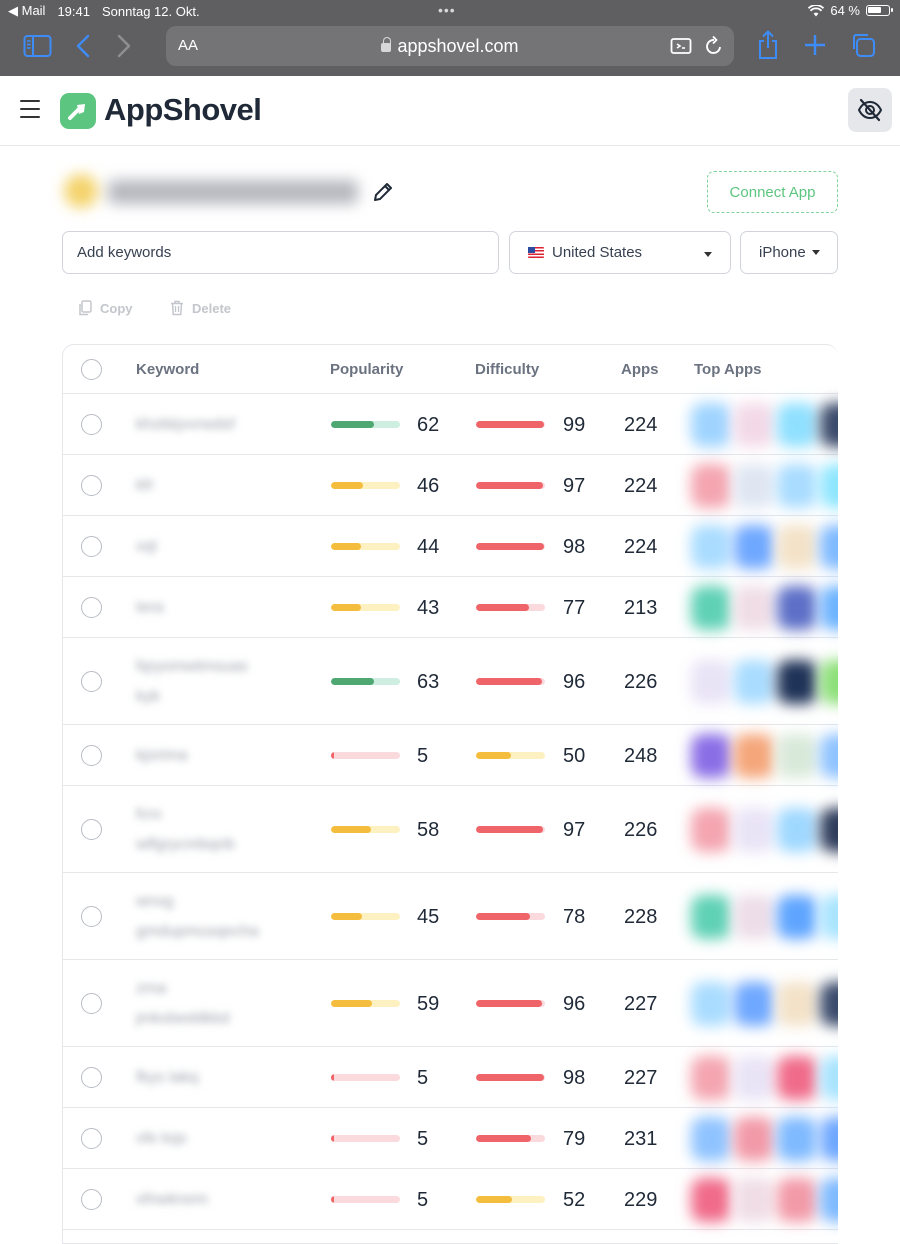 Image resolution: width=900 pixels, height=1244 pixels. Describe the element at coordinates (167, 1078) in the screenshot. I see `keyword-text: fkys lakq` at that location.